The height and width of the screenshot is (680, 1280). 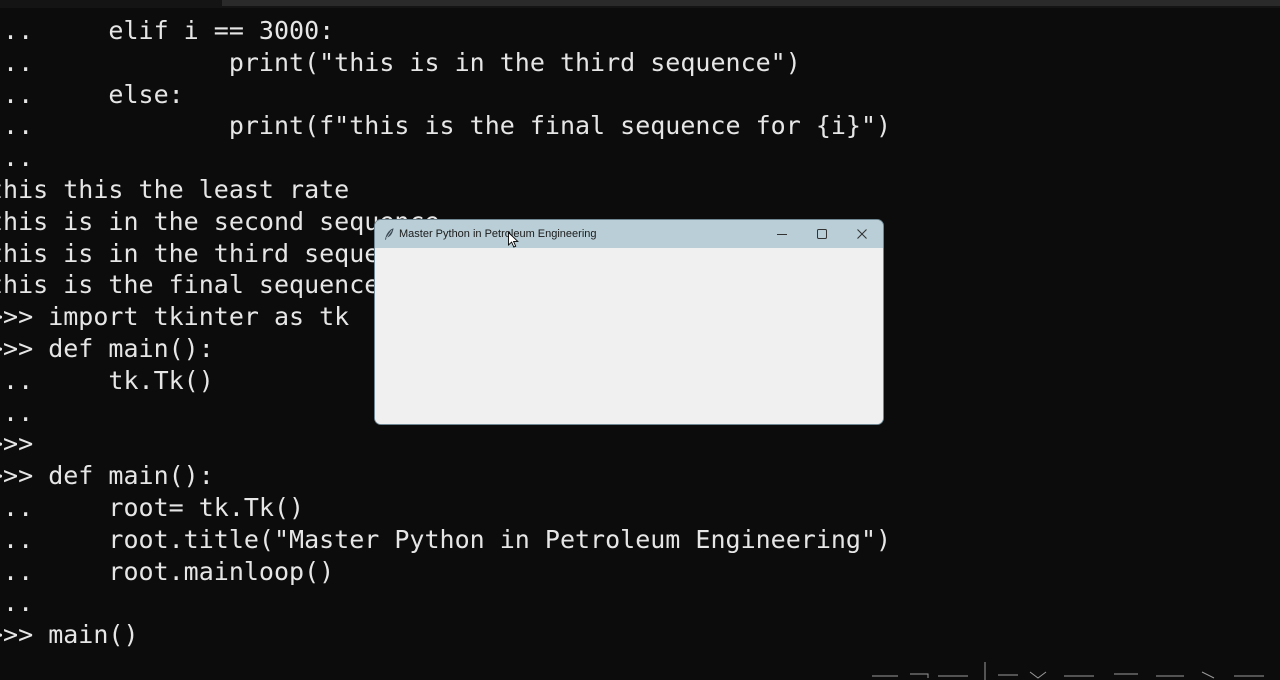 I want to click on minimize-button, so click(x=782, y=234).